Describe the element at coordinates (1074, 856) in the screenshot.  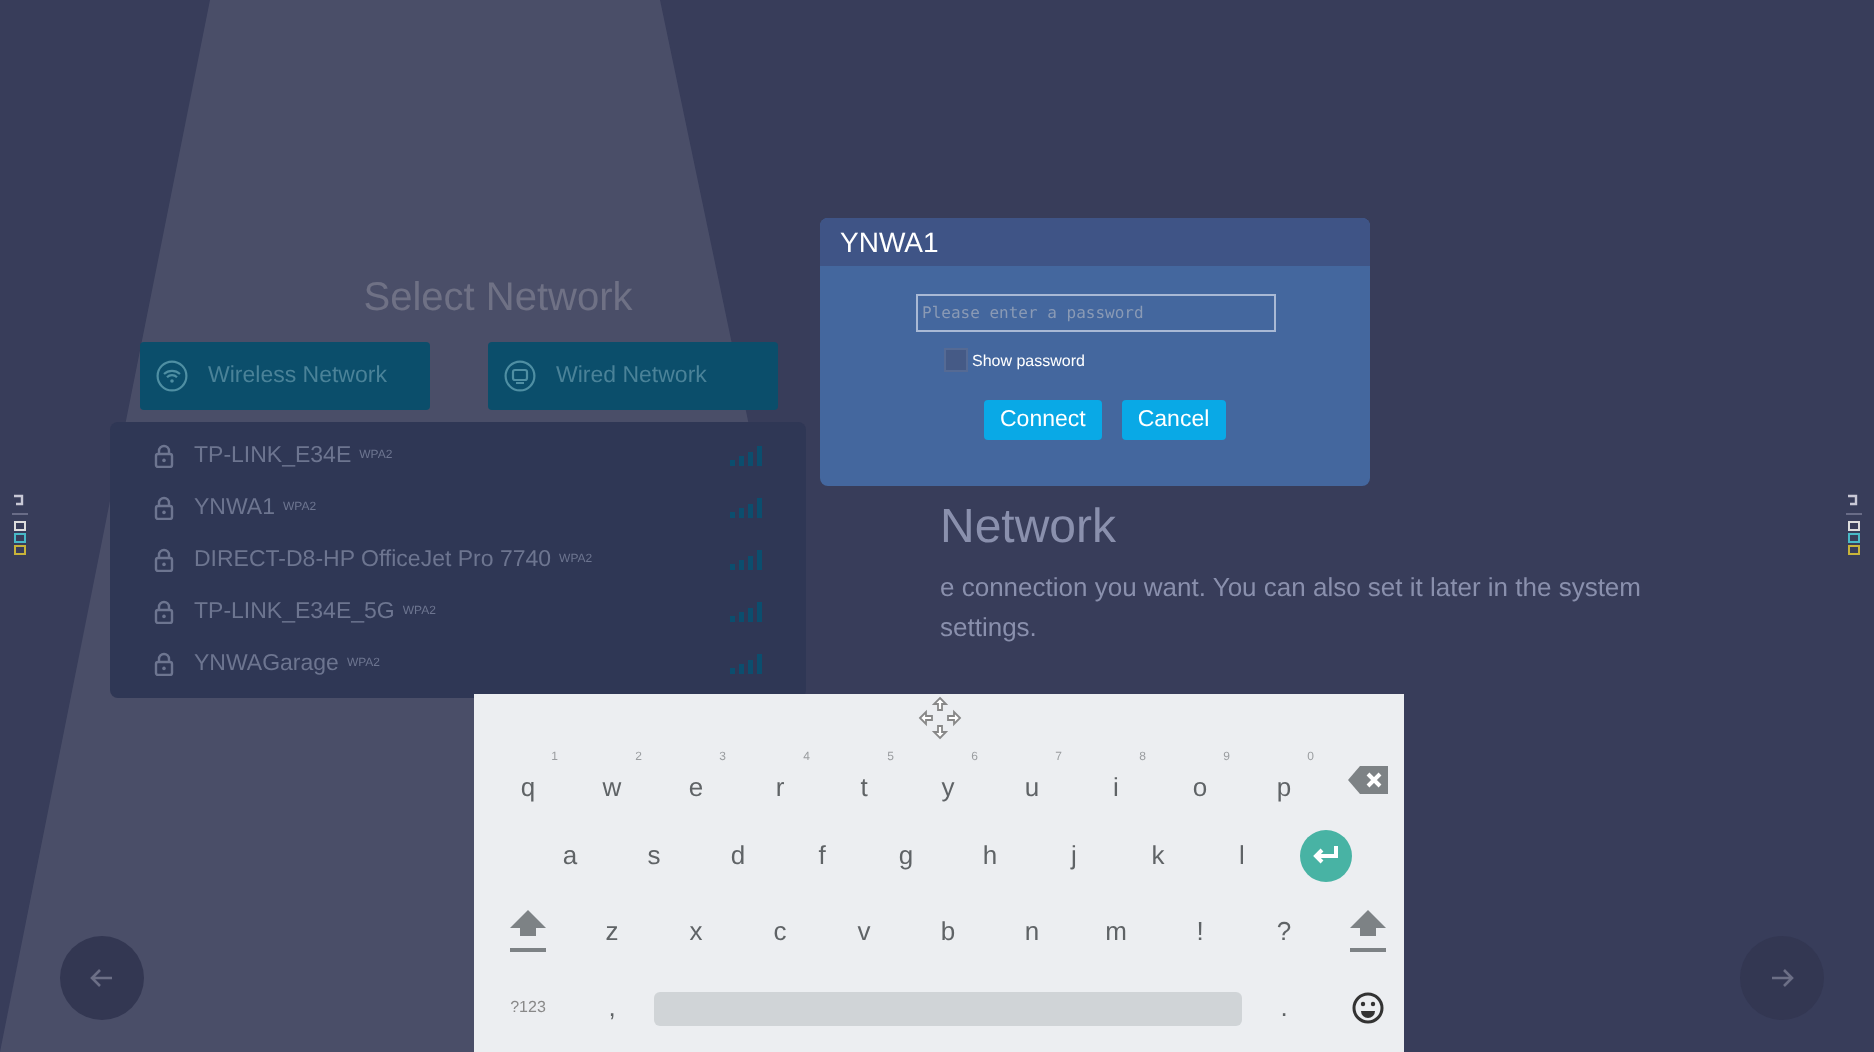
I see `key: j` at that location.